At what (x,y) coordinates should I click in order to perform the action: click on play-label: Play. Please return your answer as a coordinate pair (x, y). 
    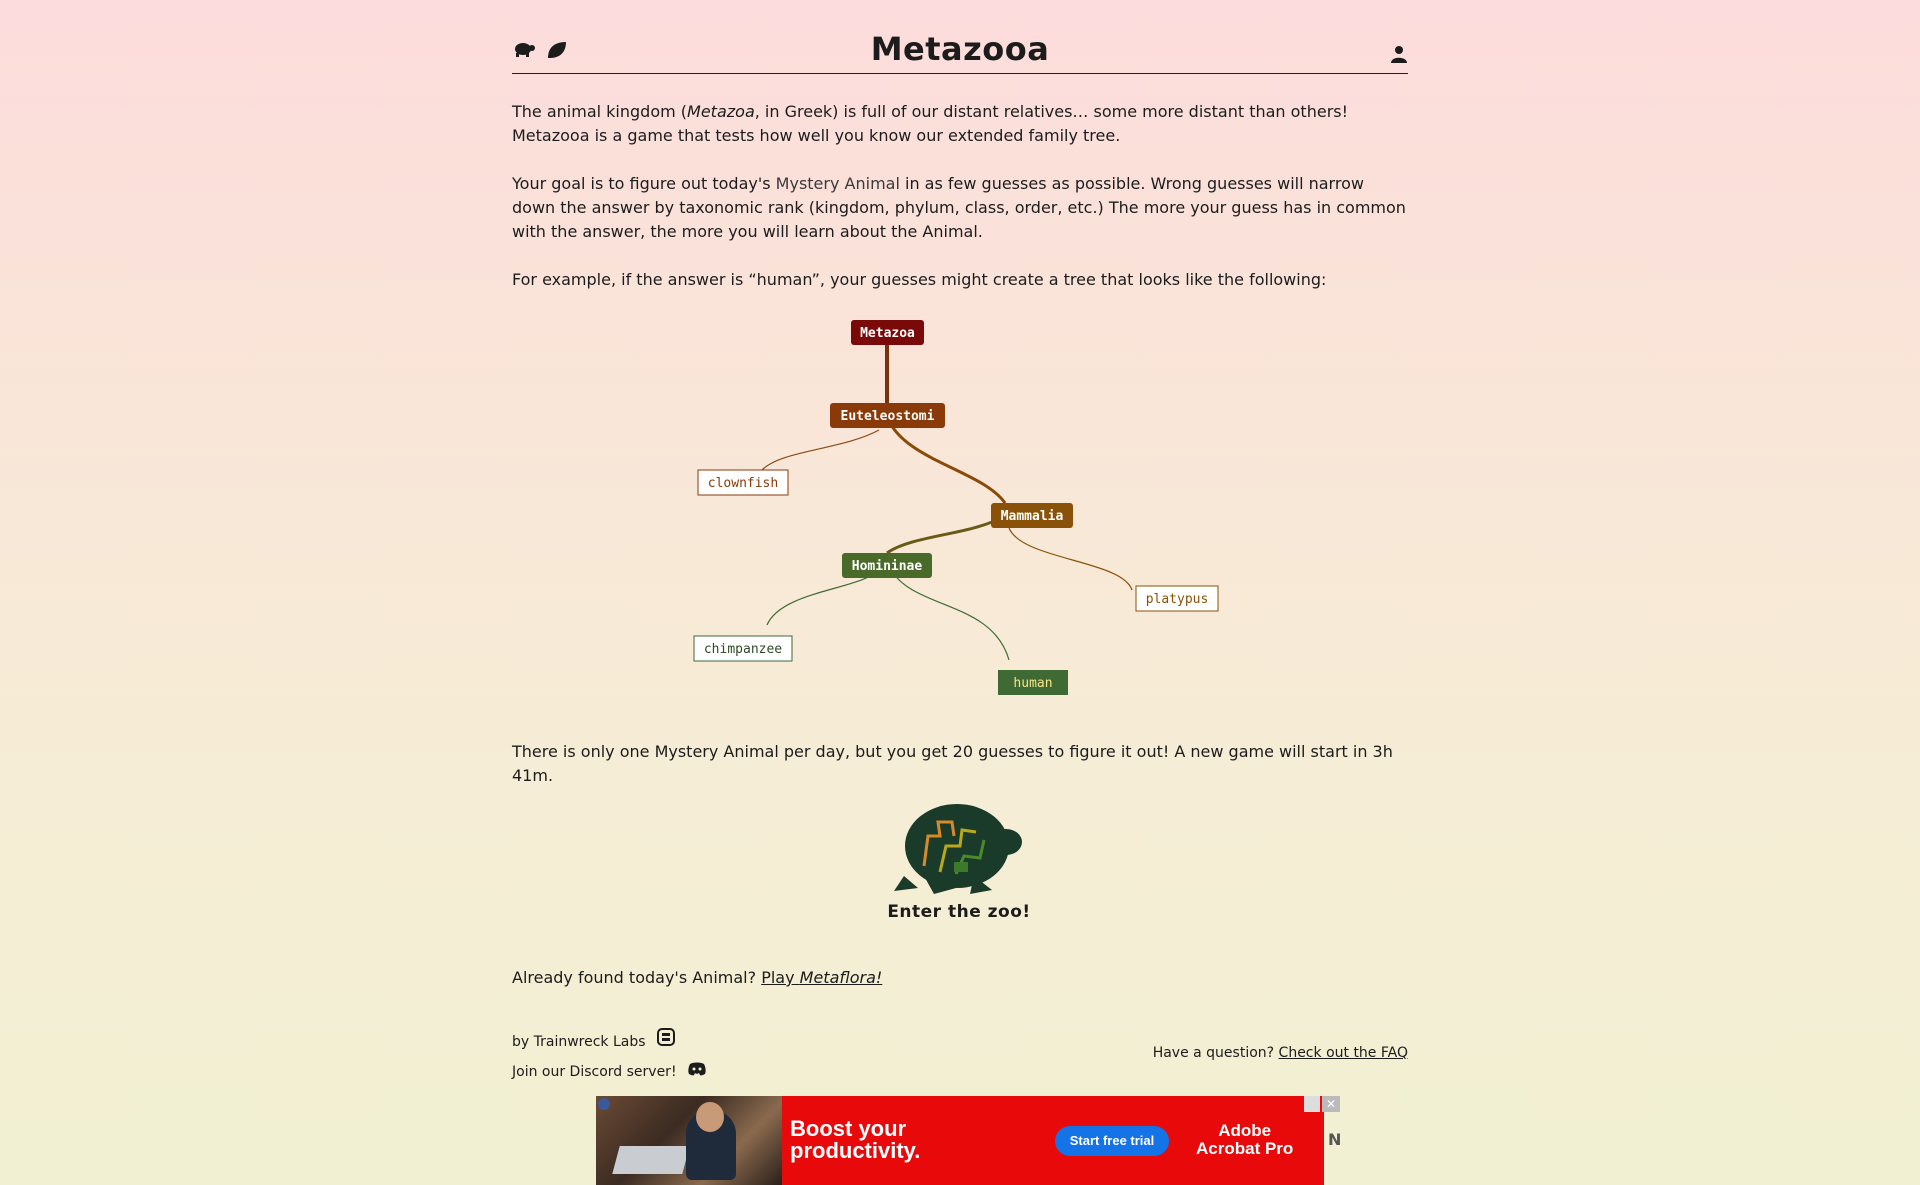
    Looking at the image, I should click on (780, 977).